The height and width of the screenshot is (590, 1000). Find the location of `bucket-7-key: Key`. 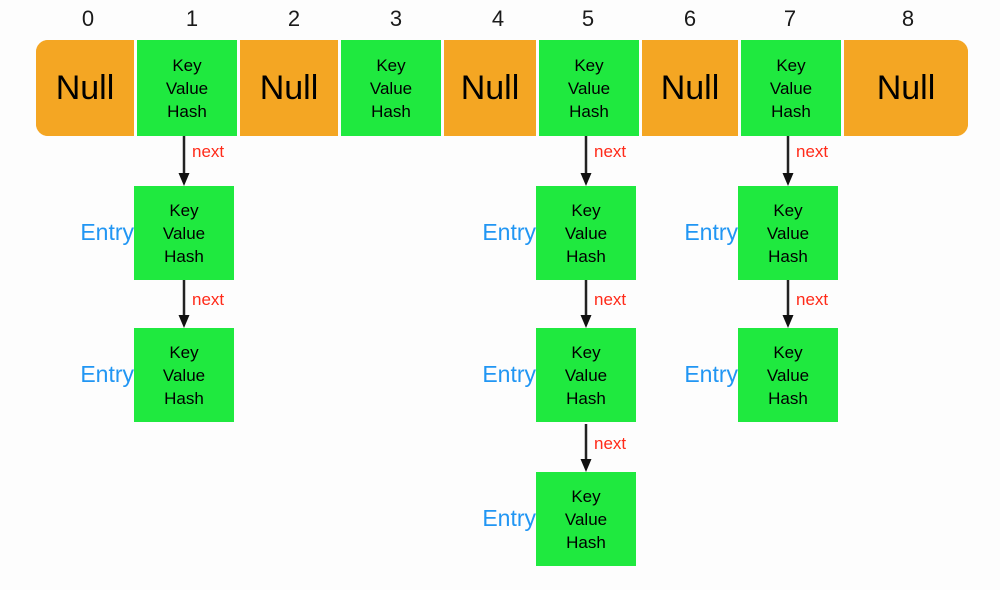

bucket-7-key: Key is located at coordinates (791, 65).